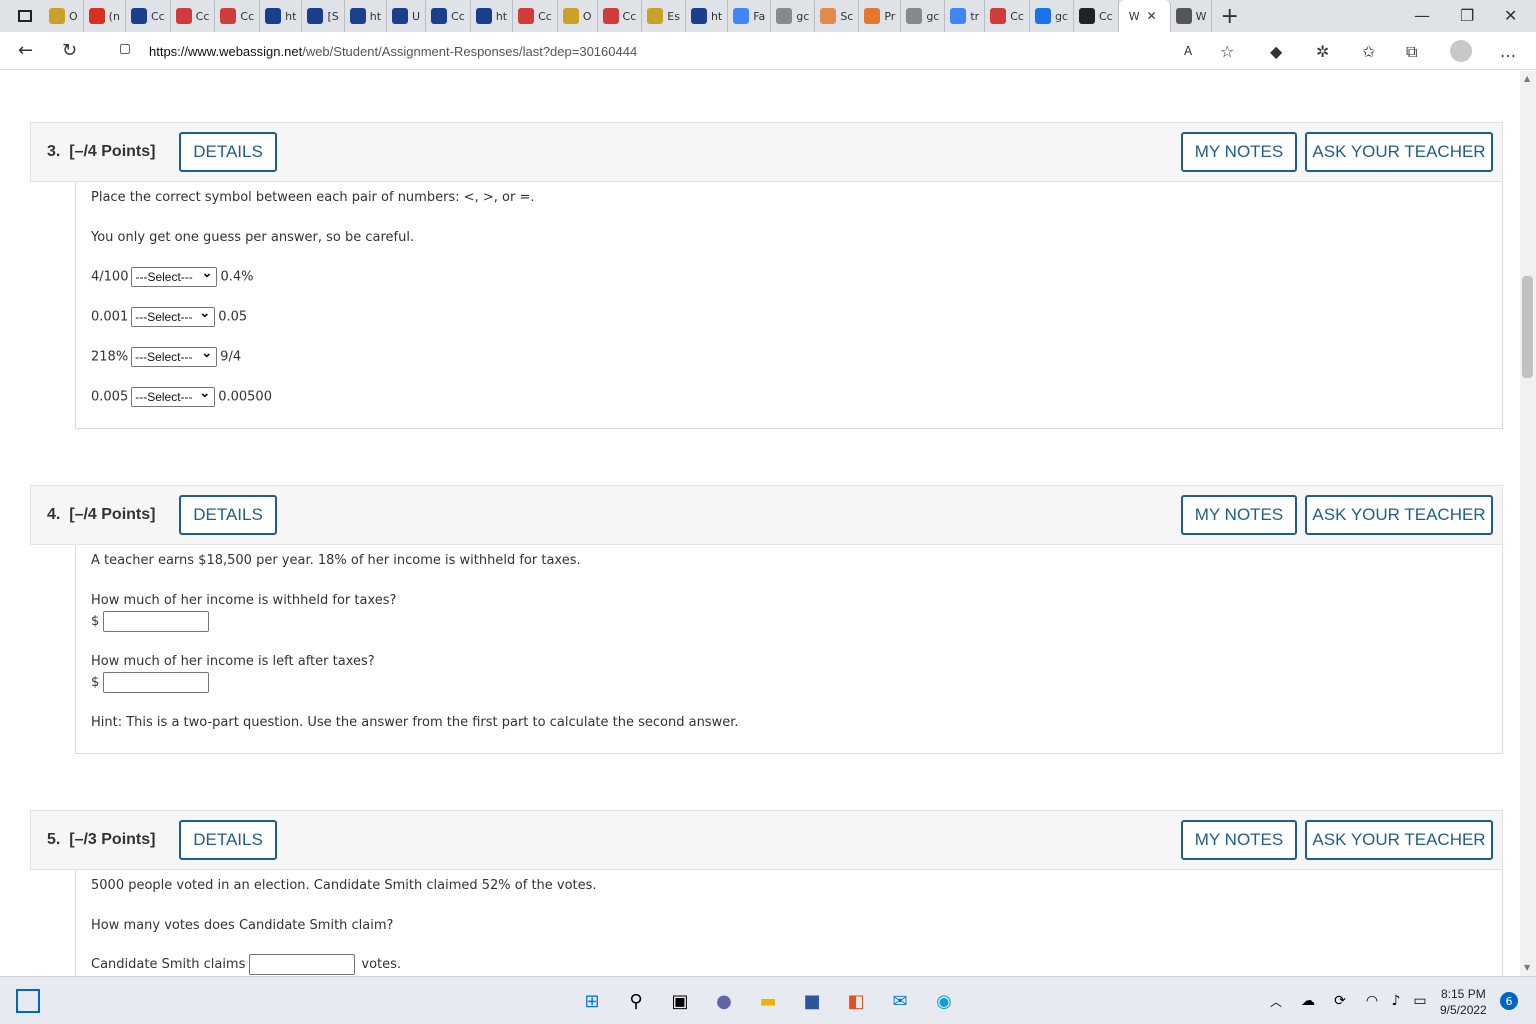 Image resolution: width=1536 pixels, height=1024 pixels. Describe the element at coordinates (25, 50) in the screenshot. I see `back-icon: ←` at that location.